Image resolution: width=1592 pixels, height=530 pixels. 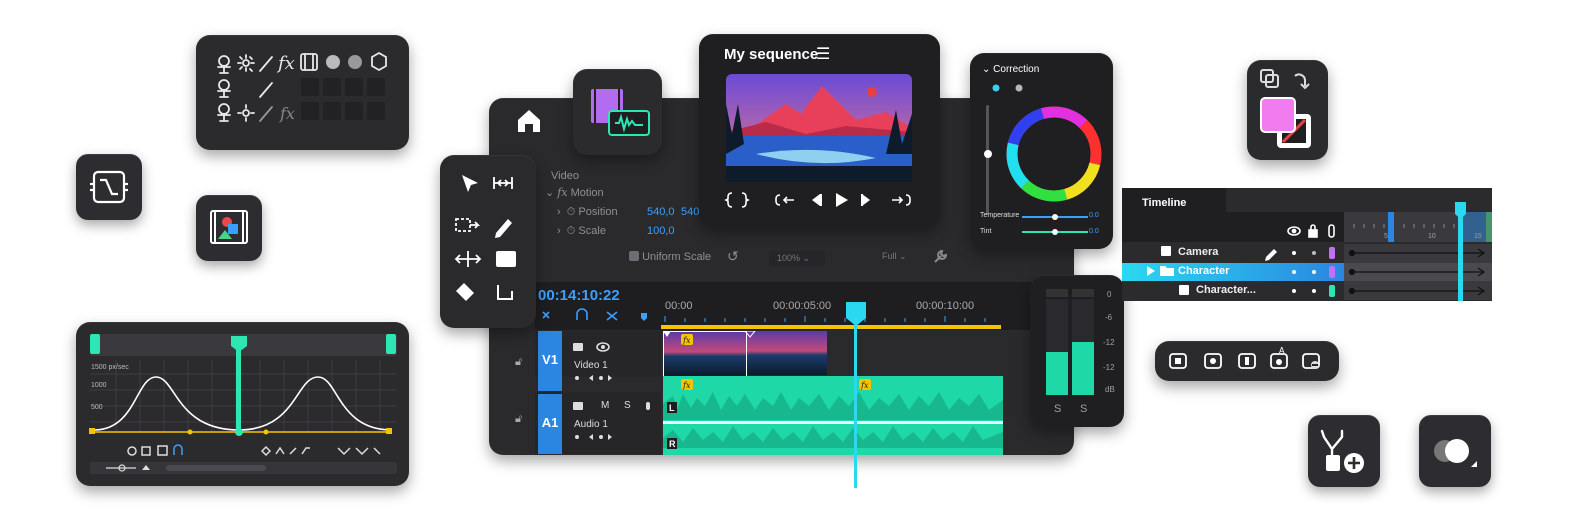 I want to click on effects-icon-grid: fx fx, so click(x=302, y=92).